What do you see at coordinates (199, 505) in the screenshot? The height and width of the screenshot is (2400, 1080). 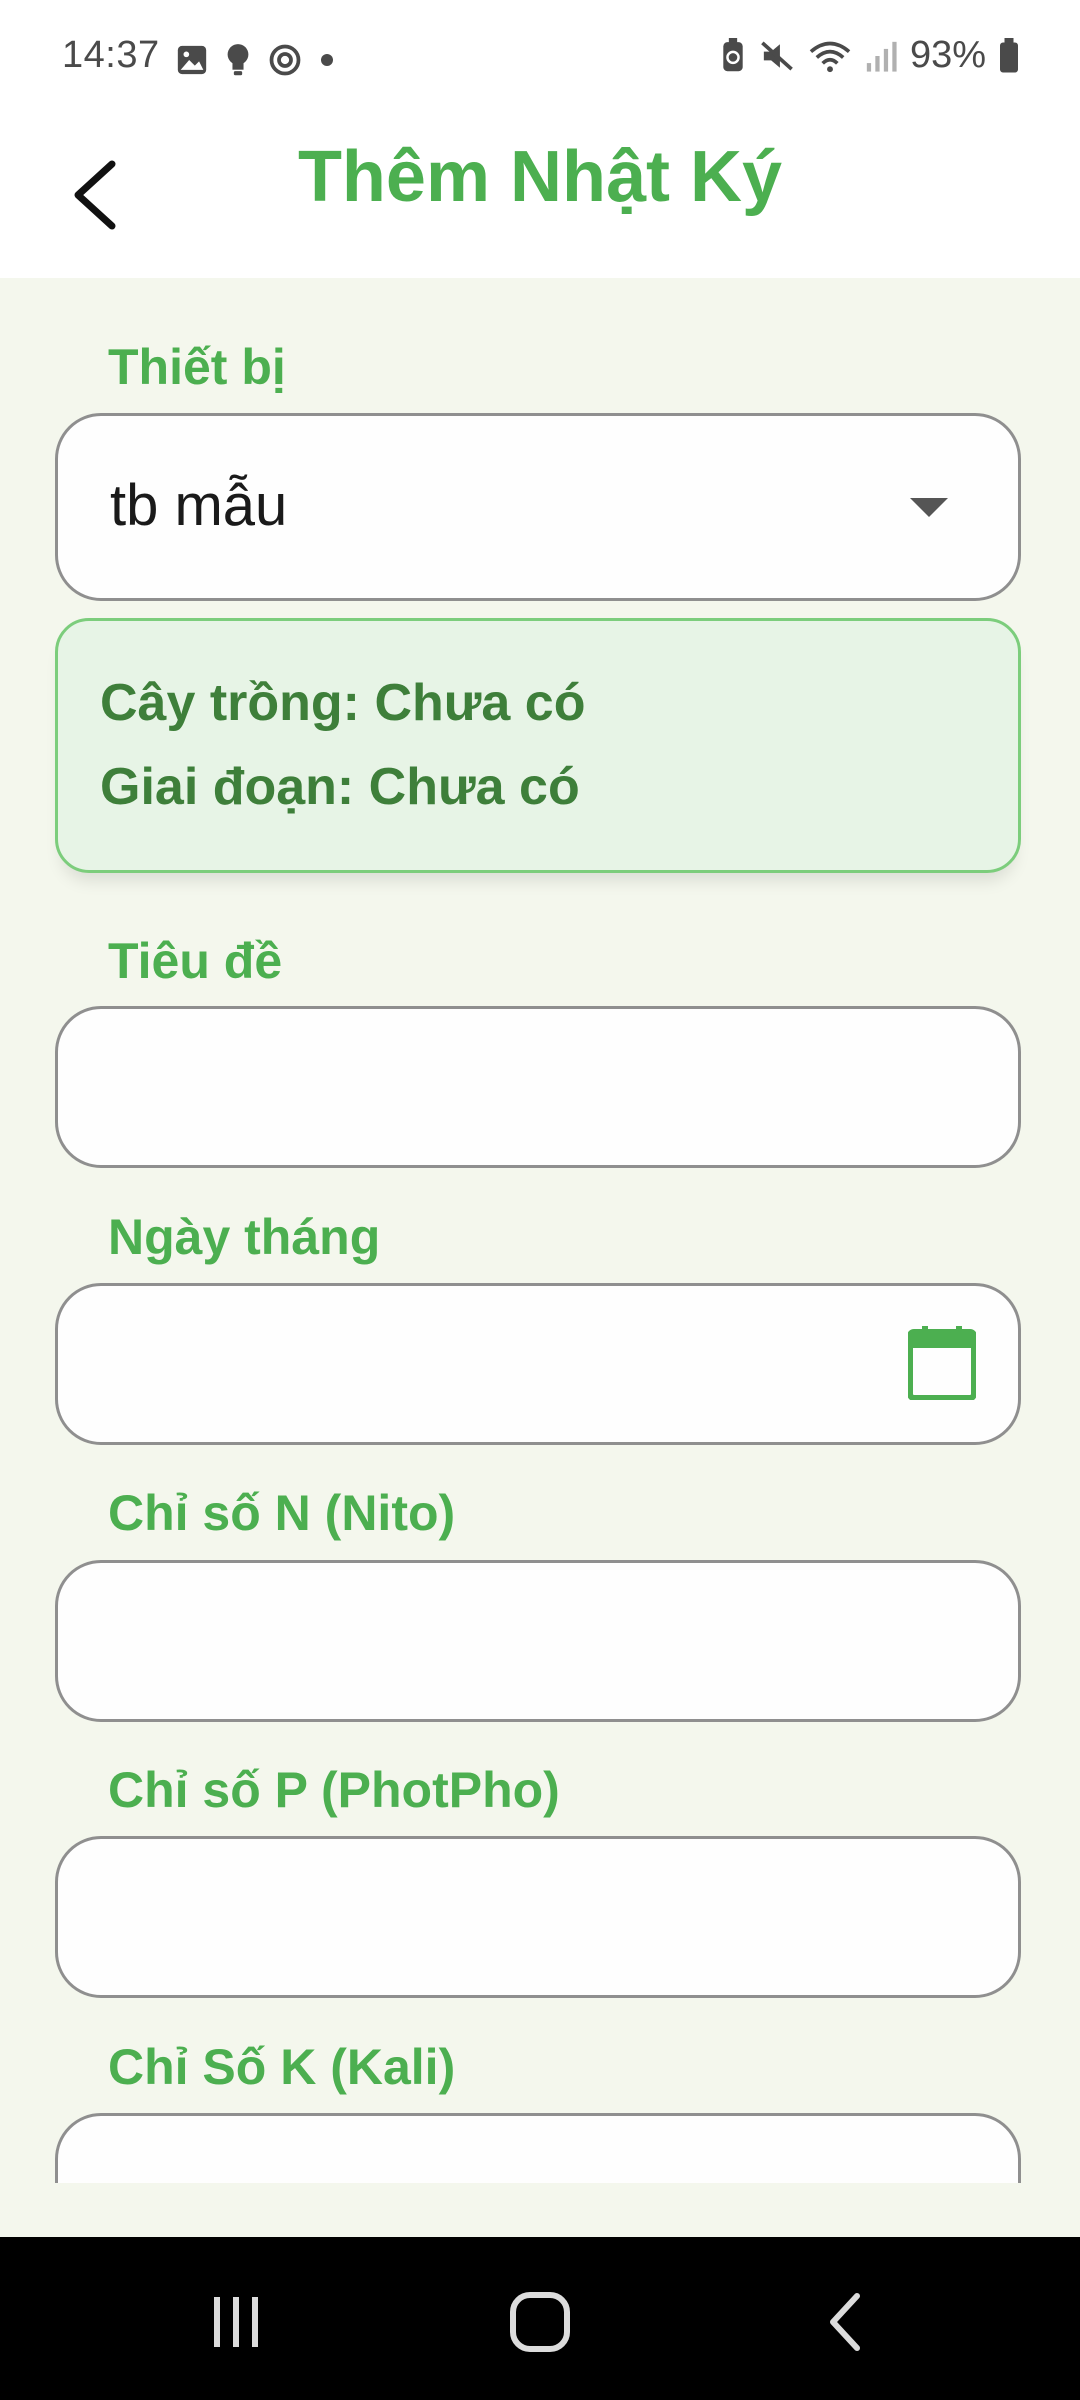 I see `device-selected-value: tb mẫu` at bounding box center [199, 505].